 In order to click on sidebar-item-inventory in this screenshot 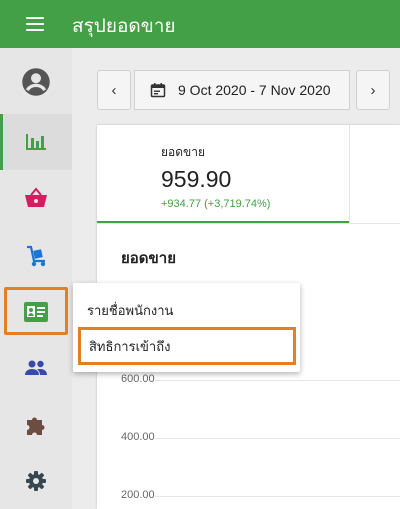, I will do `click(36, 256)`.